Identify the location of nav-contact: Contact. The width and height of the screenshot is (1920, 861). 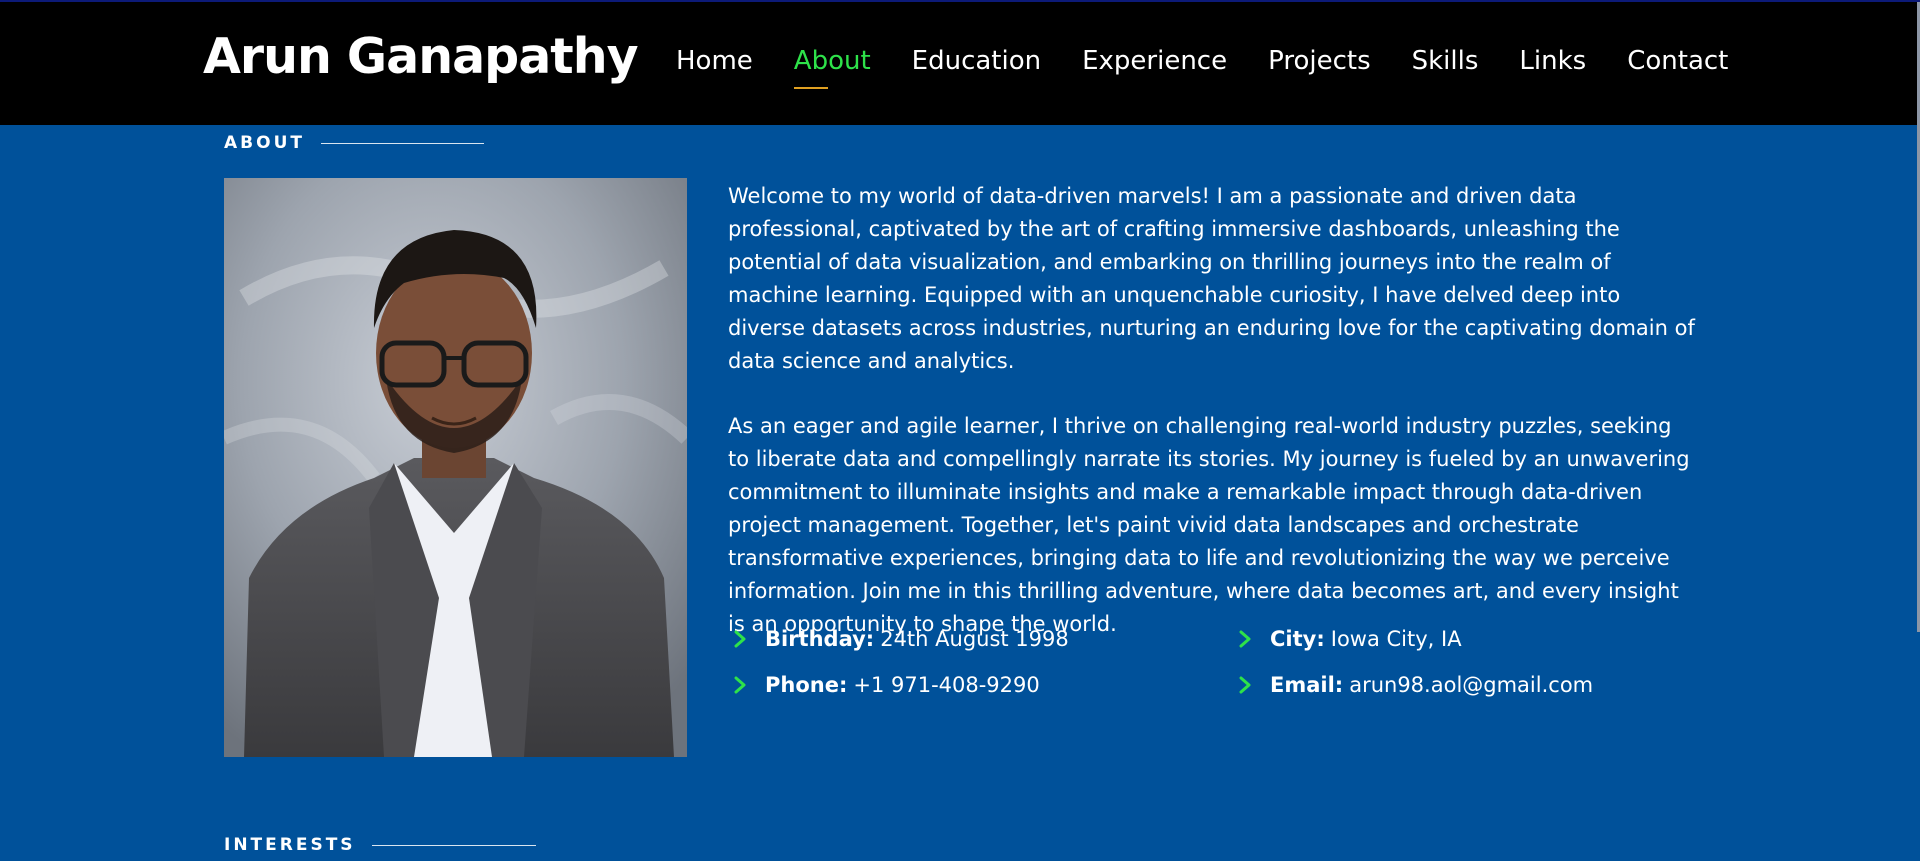
(1677, 61).